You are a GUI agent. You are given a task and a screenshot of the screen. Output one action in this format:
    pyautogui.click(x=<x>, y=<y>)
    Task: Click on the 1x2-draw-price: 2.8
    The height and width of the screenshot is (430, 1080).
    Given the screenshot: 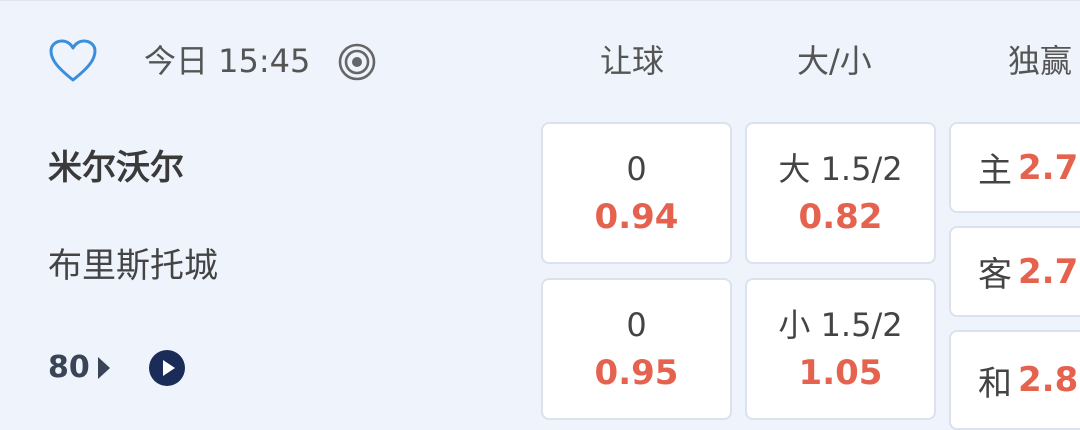 What is the action you would take?
    pyautogui.click(x=1048, y=380)
    